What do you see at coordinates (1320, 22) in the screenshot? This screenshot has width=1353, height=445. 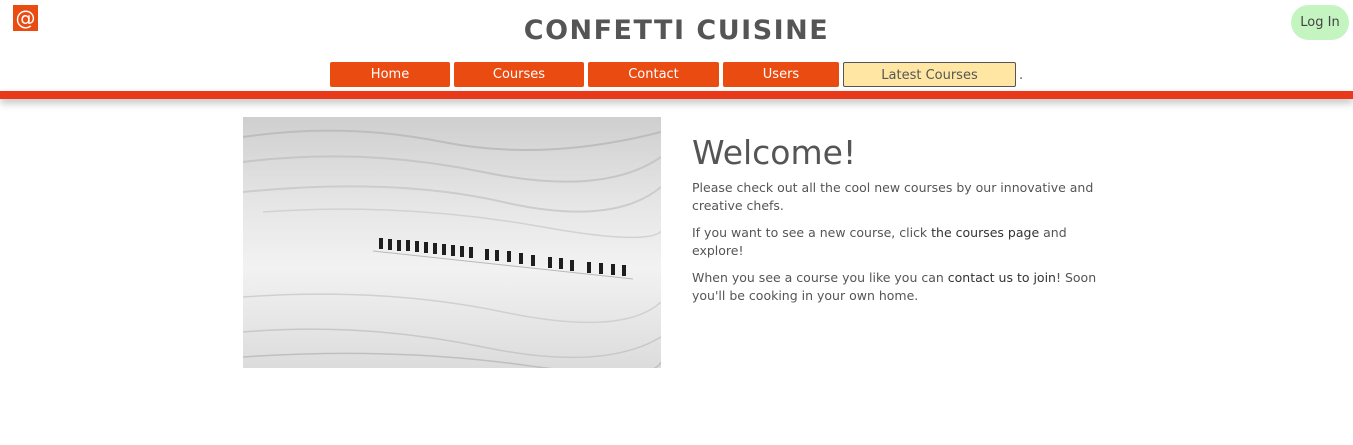 I see `login-button: Log In` at bounding box center [1320, 22].